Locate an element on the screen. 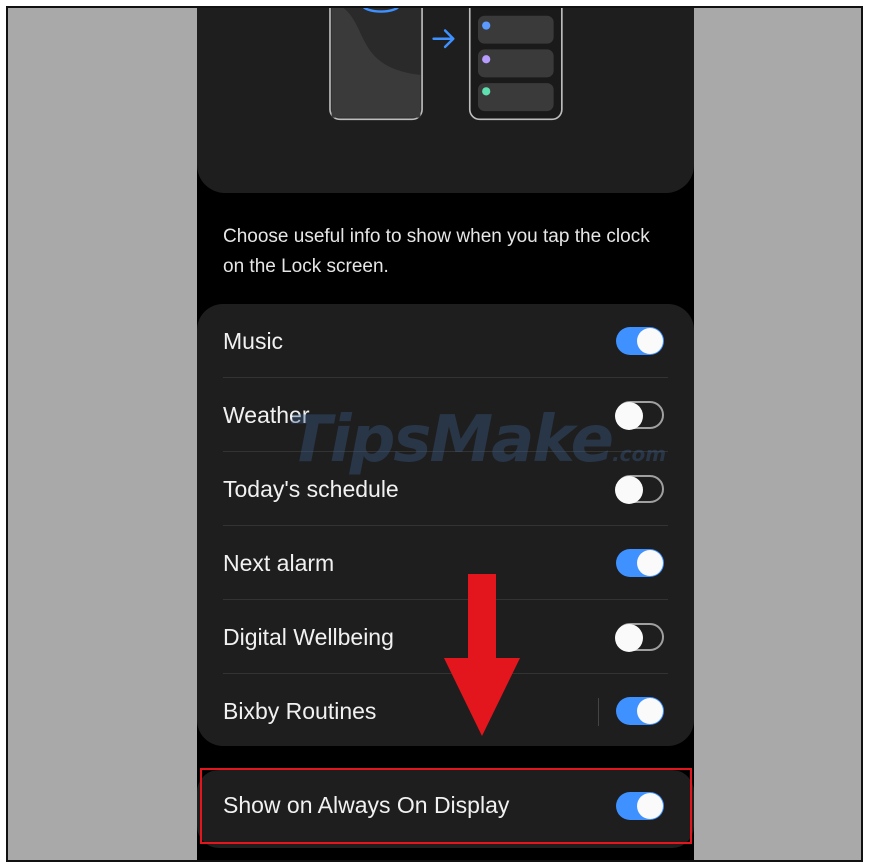 The image size is (869, 868). next-alarm-label: Next alarm is located at coordinates (279, 563).